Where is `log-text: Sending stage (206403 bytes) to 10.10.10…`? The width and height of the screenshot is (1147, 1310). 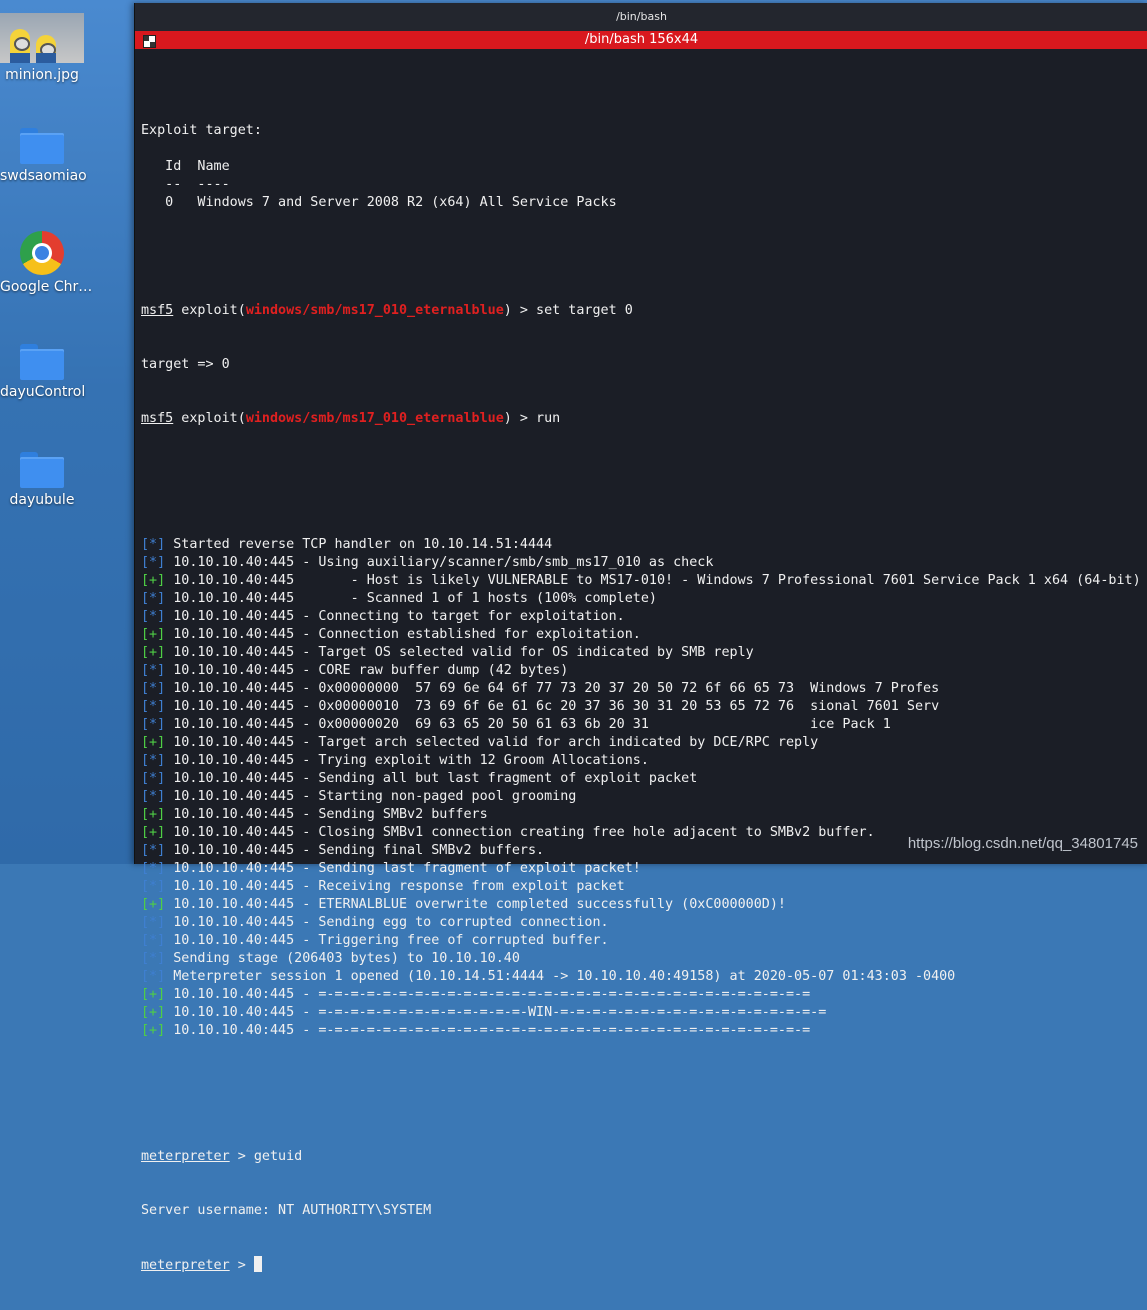
log-text: Sending stage (206403 bytes) to 10.10.10… is located at coordinates (346, 958).